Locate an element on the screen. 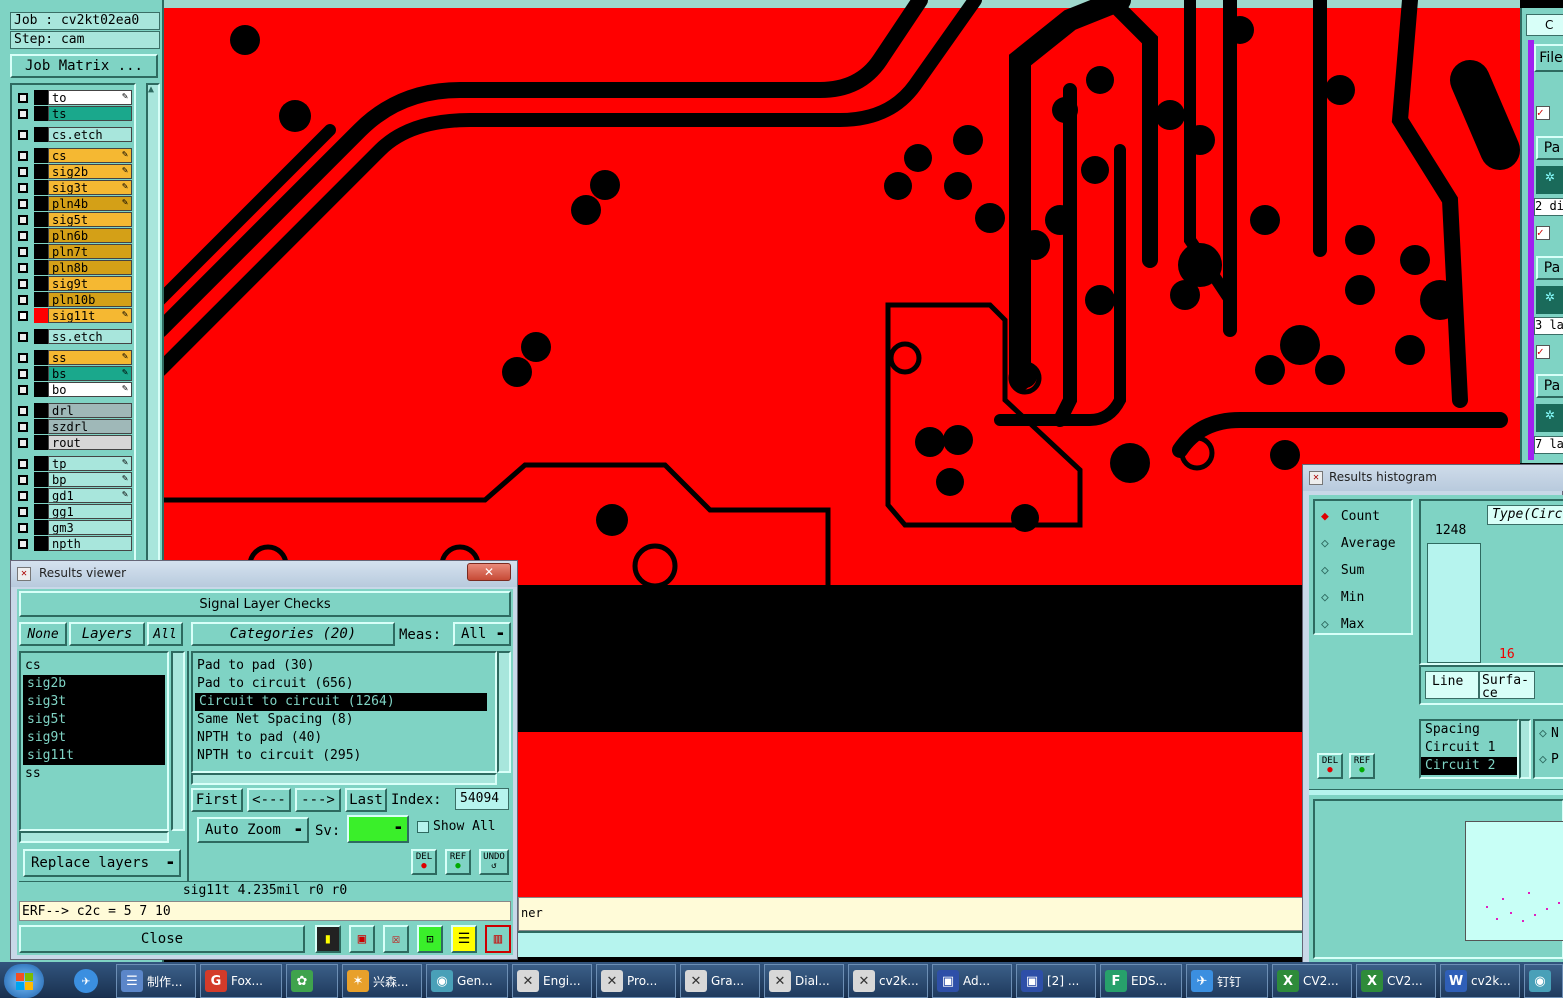  spacing-item: Circuit 1 is located at coordinates (1469, 748).